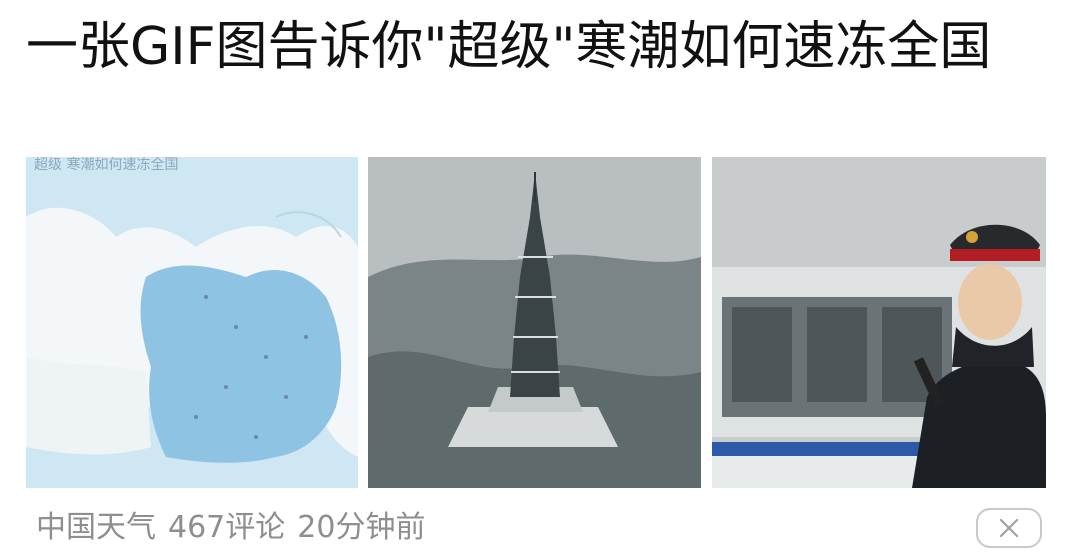 This screenshot has width=1071, height=557. What do you see at coordinates (106, 165) in the screenshot?
I see `svg-text: 超级 寒潮如何速冻全国` at bounding box center [106, 165].